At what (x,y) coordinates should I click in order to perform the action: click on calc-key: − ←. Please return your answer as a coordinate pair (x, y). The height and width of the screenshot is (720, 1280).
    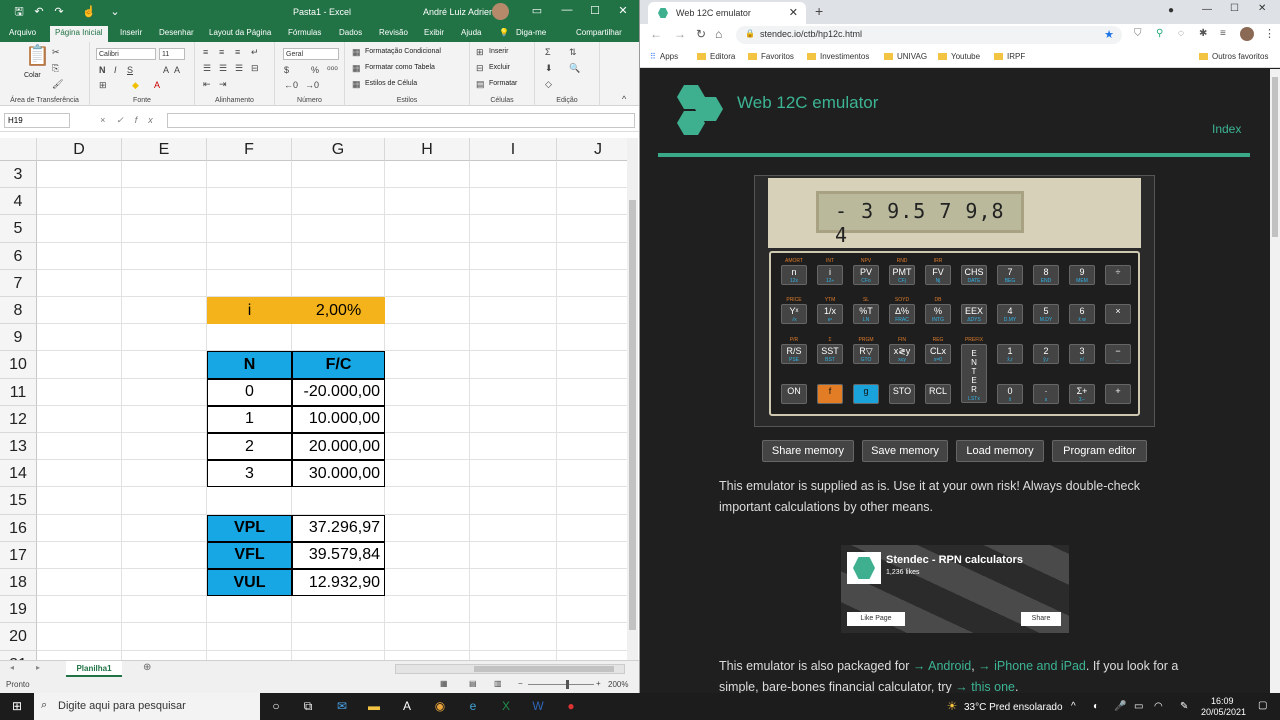
    Looking at the image, I should click on (1118, 354).